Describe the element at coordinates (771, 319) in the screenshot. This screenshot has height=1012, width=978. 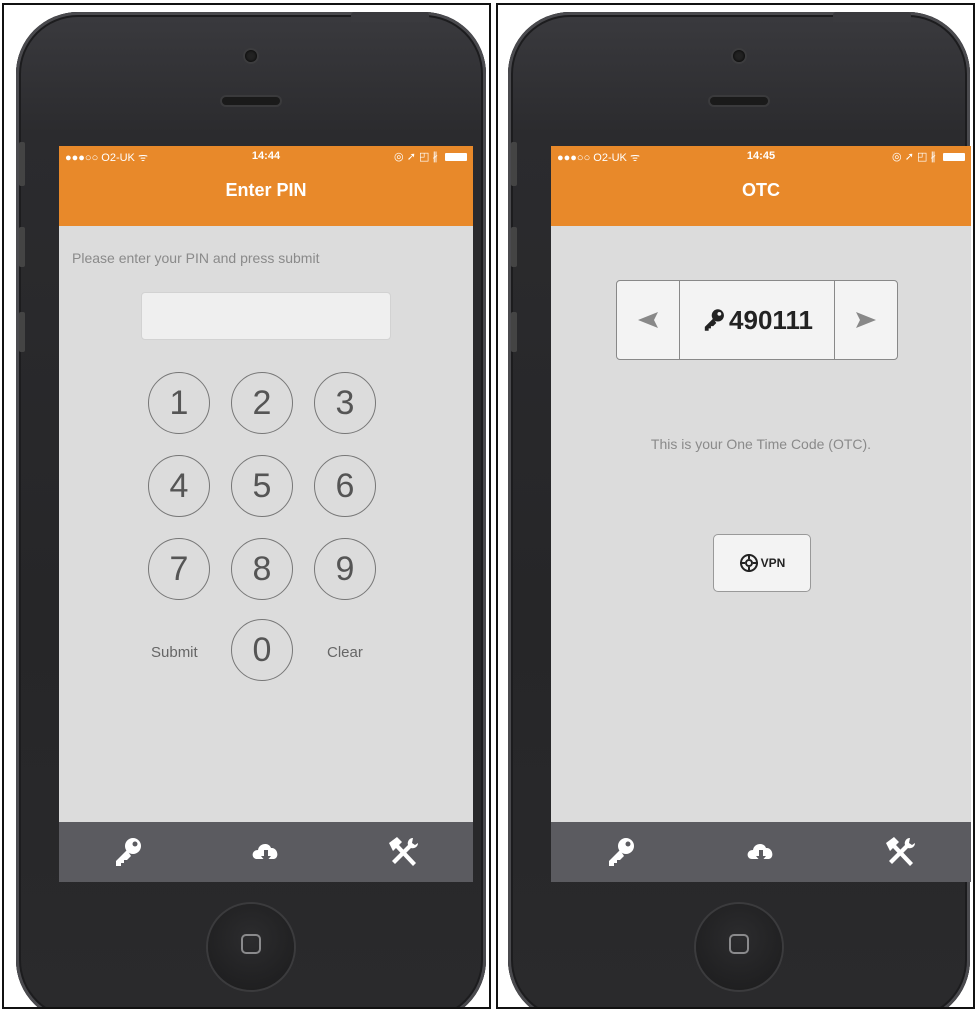
I see `otc-code: 490111` at that location.